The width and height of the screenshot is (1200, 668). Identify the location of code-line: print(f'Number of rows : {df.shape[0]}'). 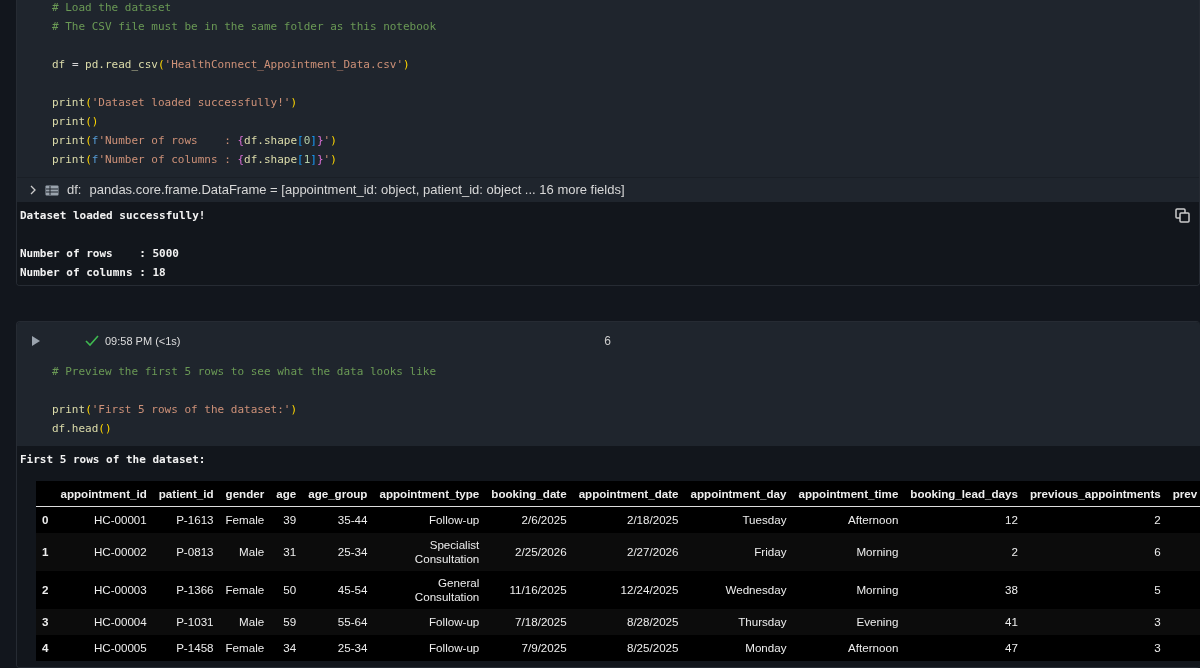
(195, 141).